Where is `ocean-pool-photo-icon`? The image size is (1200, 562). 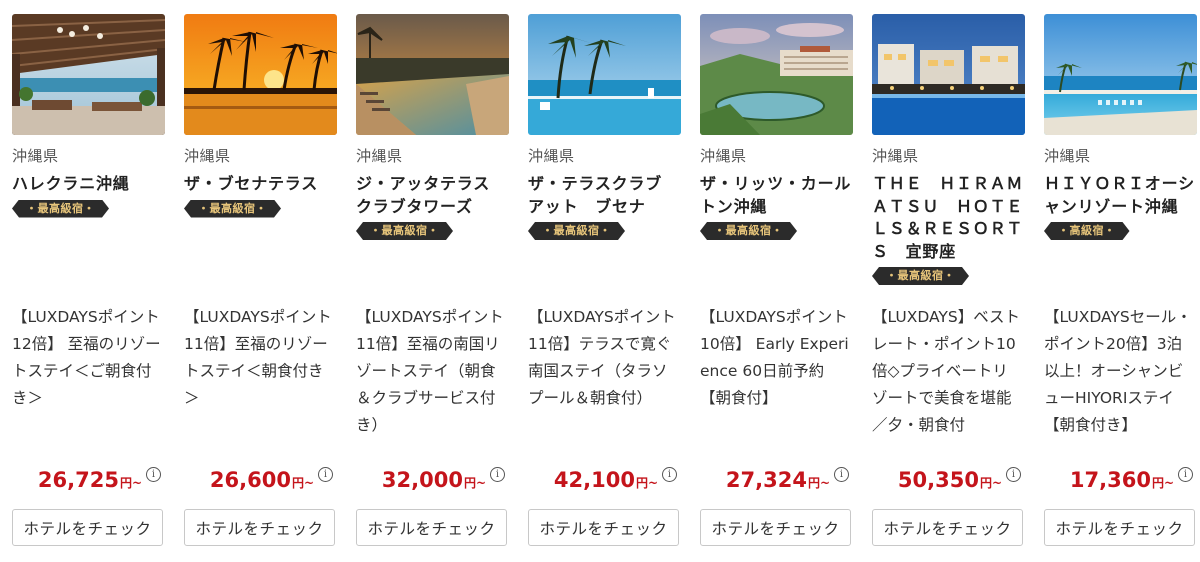 ocean-pool-photo-icon is located at coordinates (1120, 74).